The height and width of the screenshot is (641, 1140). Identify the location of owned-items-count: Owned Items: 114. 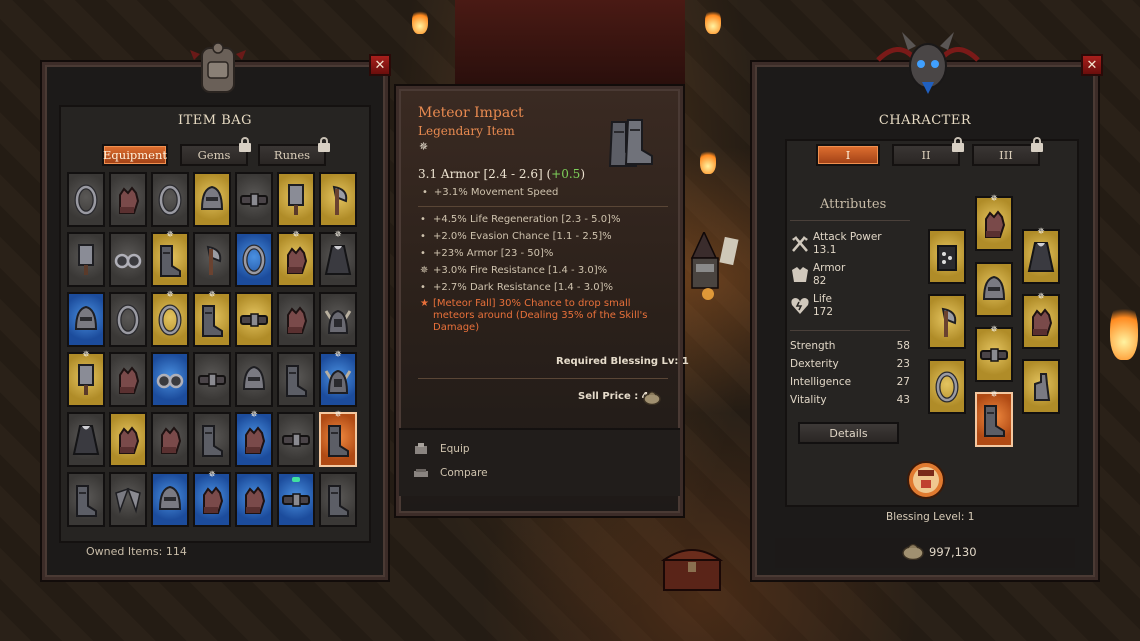
(136, 551).